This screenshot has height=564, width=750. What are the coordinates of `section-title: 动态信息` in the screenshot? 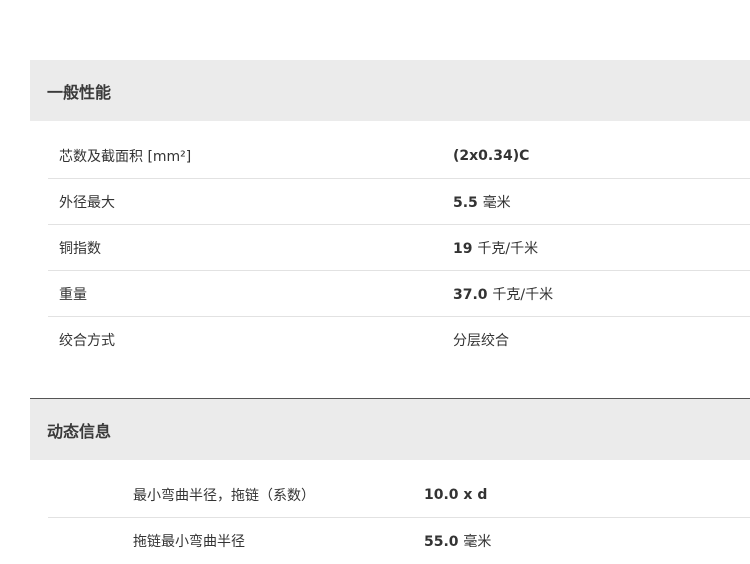 It's located at (79, 431).